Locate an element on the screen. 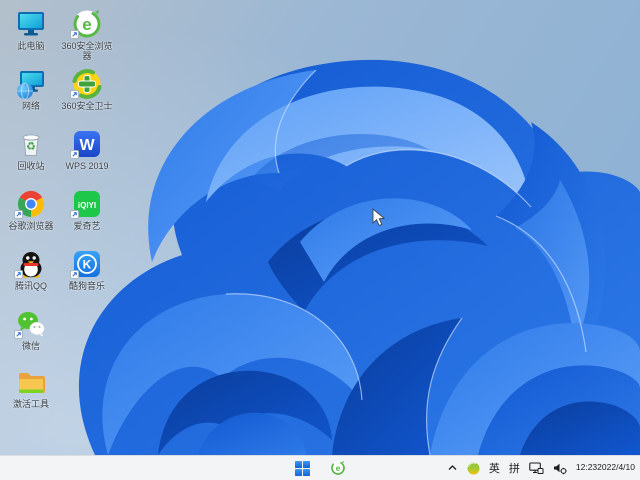 Image resolution: width=640 pixels, height=480 pixels. icon-label: 回收站 is located at coordinates (31, 166).